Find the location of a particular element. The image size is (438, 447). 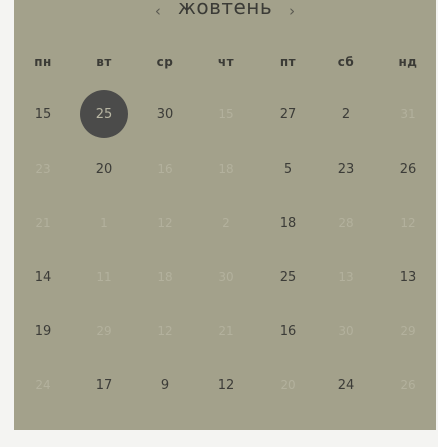

day-number: 27 is located at coordinates (288, 114).